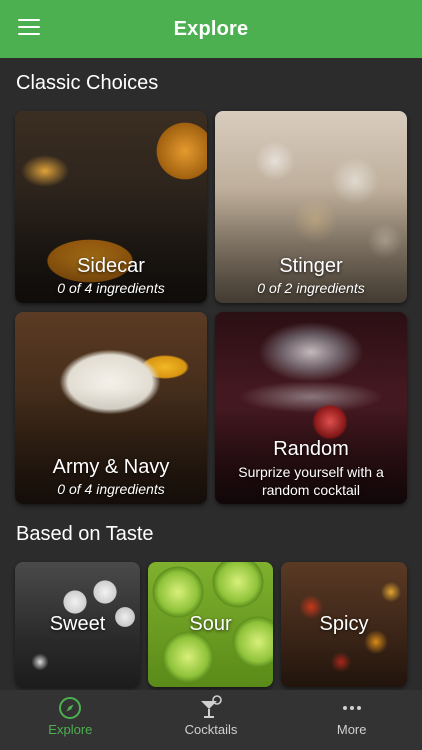  I want to click on cocktail-glass-icon, so click(211, 708).